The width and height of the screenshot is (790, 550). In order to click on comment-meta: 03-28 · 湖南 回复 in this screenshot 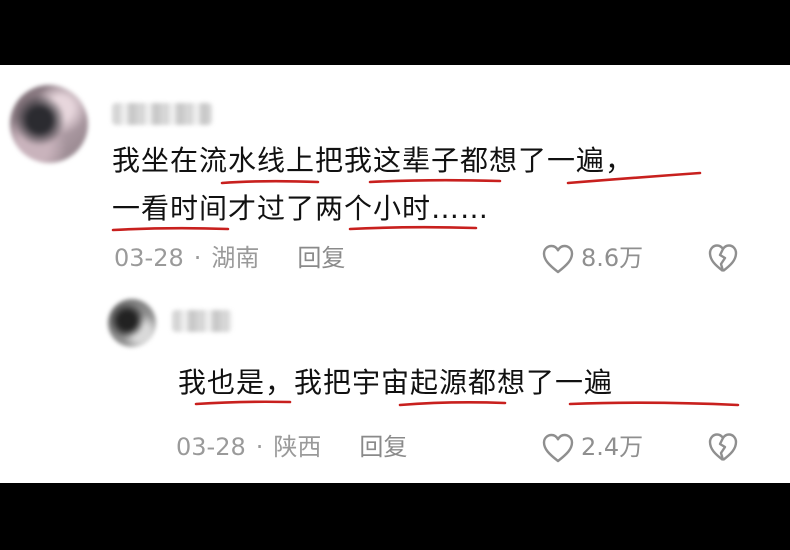, I will do `click(229, 258)`.